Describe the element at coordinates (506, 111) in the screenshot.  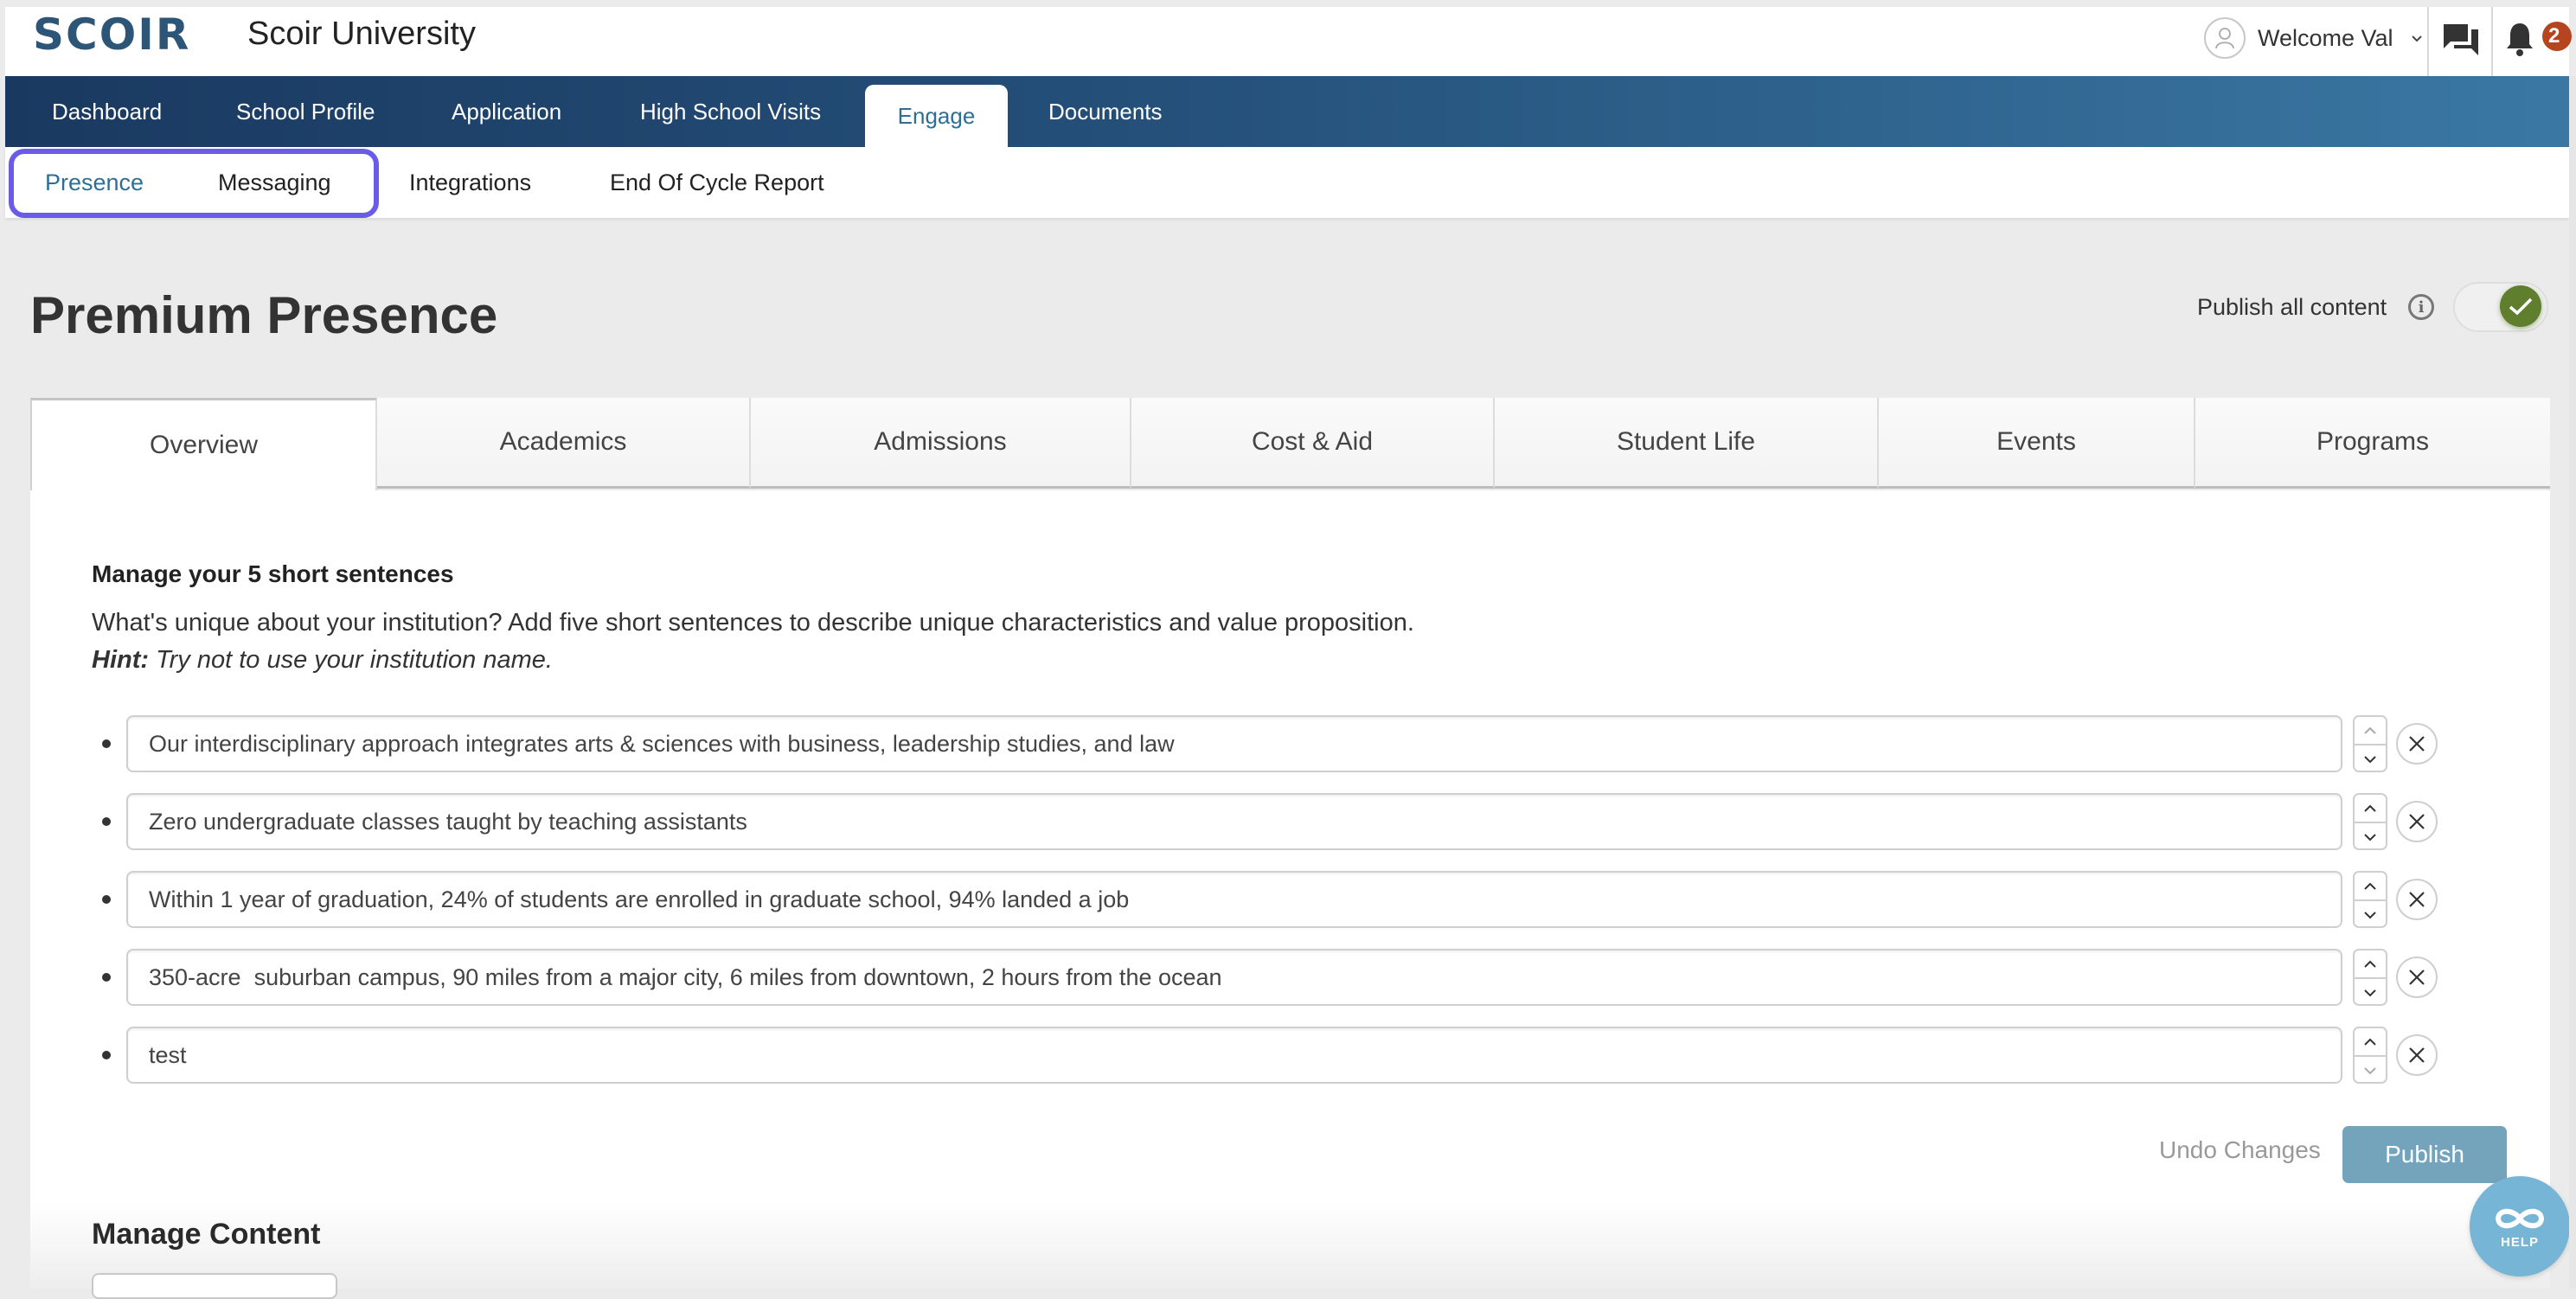
I see `nav-application: Application` at that location.